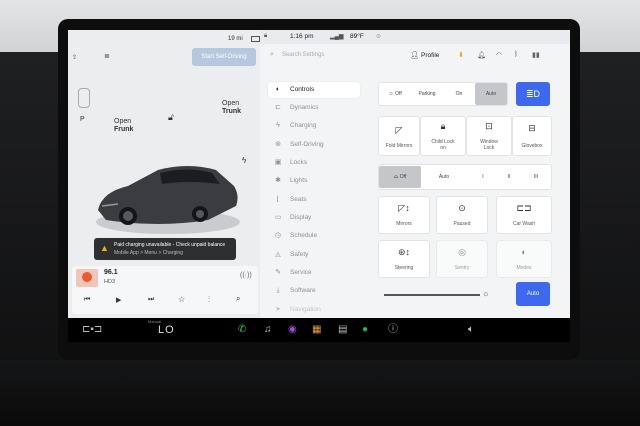 The width and height of the screenshot is (640, 426). What do you see at coordinates (165, 290) in the screenshot?
I see `media-player: 96.1 HD3 ((·)) ⏮ ▶ ⏭ ☆ ⫶ ⌕` at bounding box center [165, 290].